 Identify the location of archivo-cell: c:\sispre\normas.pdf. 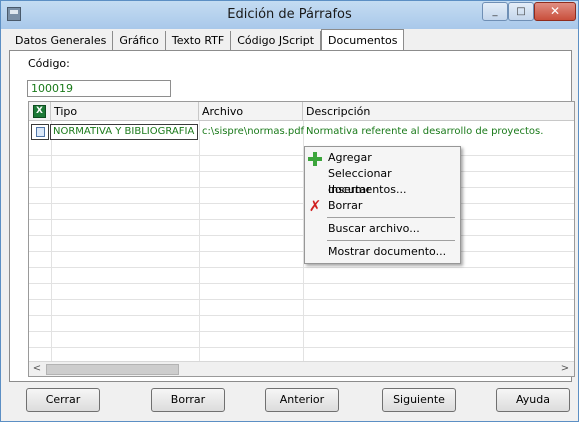
(253, 132).